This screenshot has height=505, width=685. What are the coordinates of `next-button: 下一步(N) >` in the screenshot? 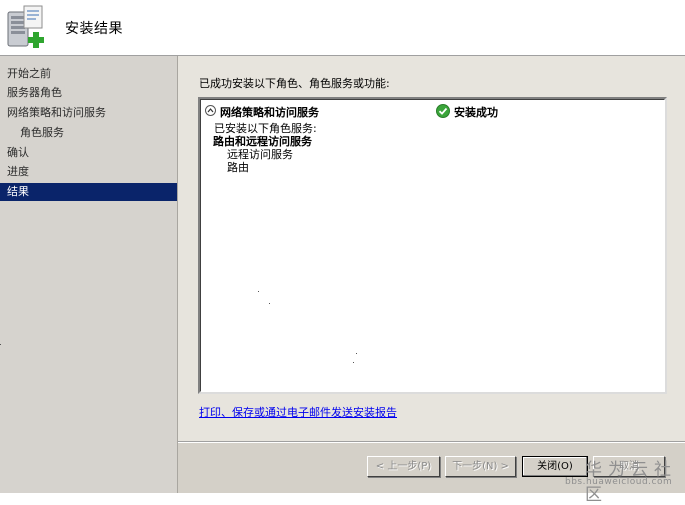 It's located at (480, 466).